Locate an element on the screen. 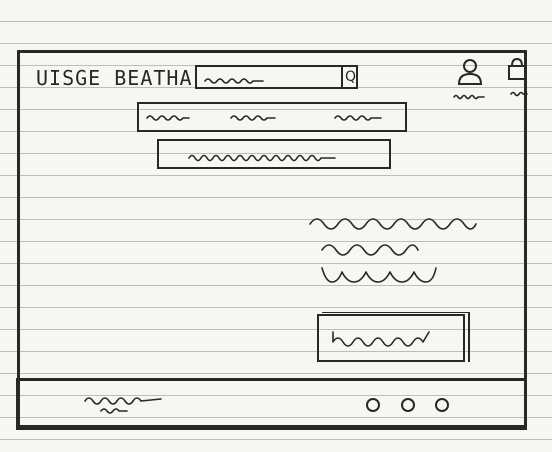  cart-label-scribble is located at coordinates (519, 94).